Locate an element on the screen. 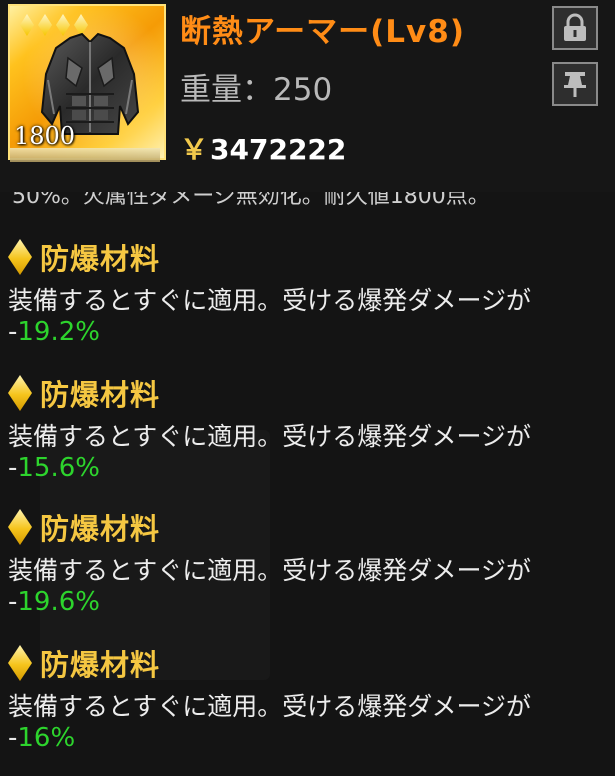 The image size is (615, 776). effect-value: -15.6% is located at coordinates (54, 468).